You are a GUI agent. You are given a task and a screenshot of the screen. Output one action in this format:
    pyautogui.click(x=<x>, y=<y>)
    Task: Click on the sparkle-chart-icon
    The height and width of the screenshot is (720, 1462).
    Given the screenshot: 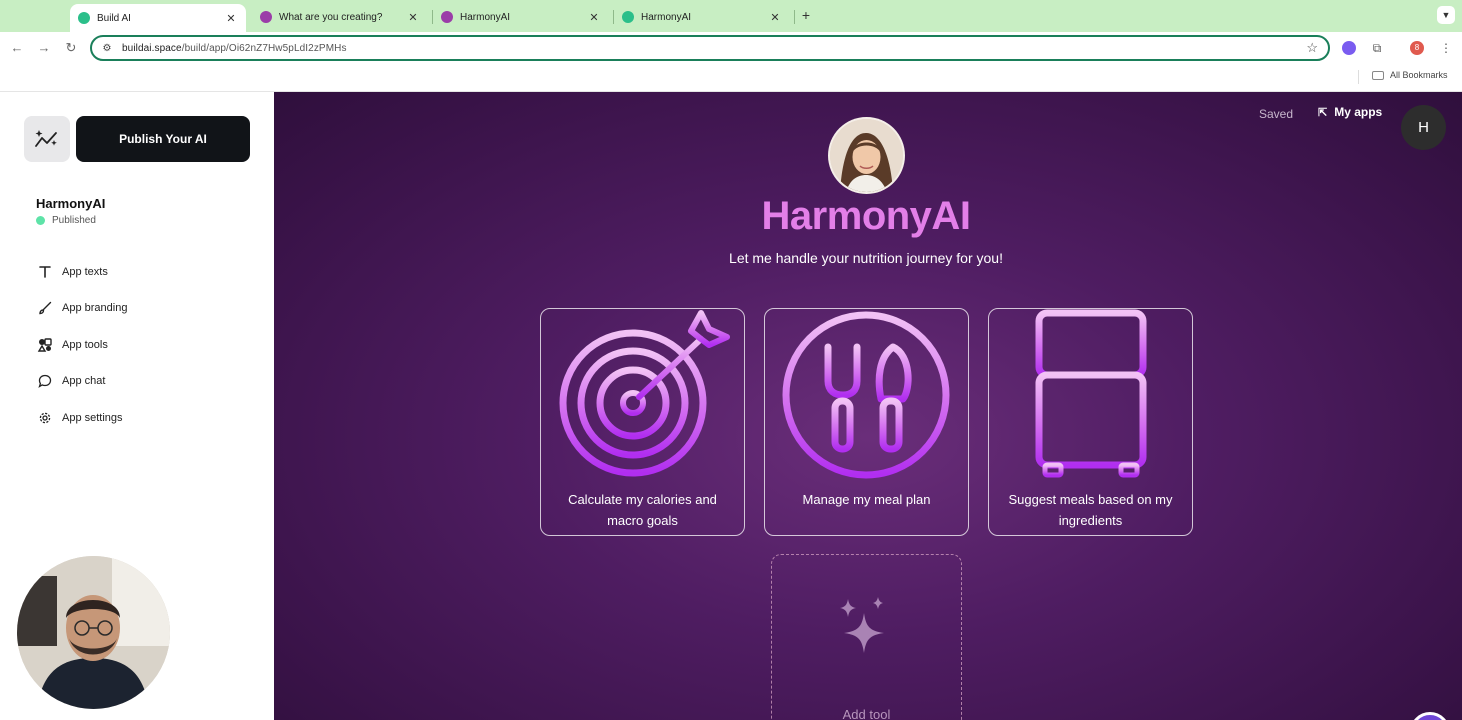 What is the action you would take?
    pyautogui.click(x=46, y=138)
    